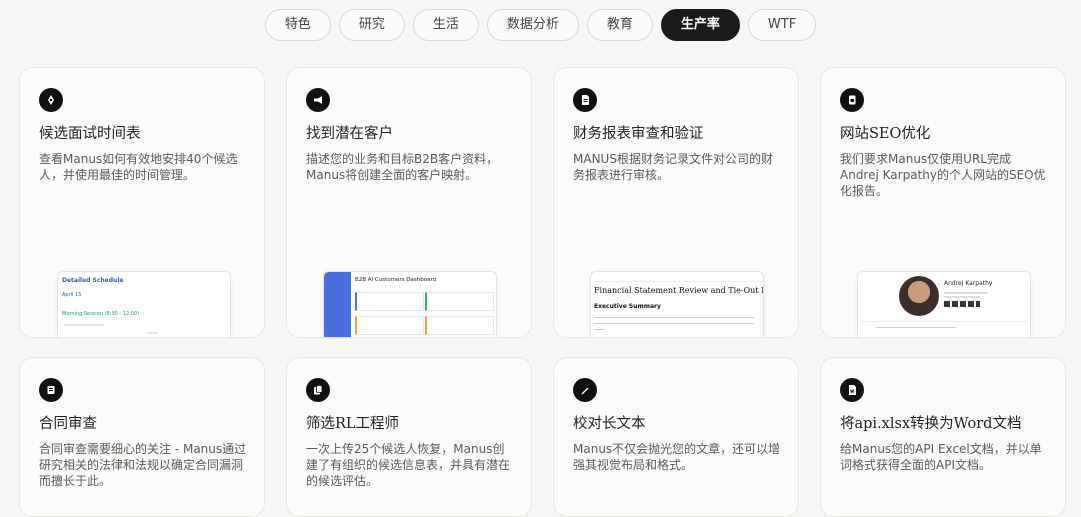  I want to click on card-title: 财务报表审查和验证, so click(638, 134).